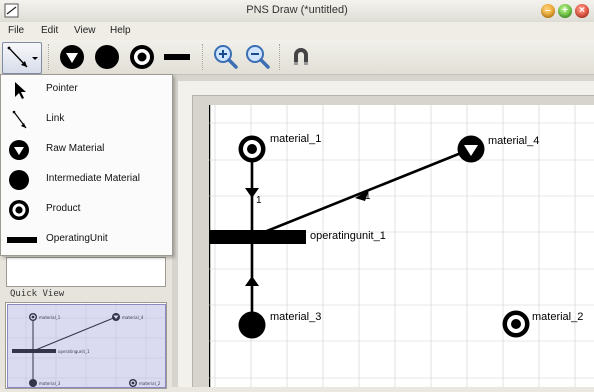  I want to click on link-icon, so click(19, 120).